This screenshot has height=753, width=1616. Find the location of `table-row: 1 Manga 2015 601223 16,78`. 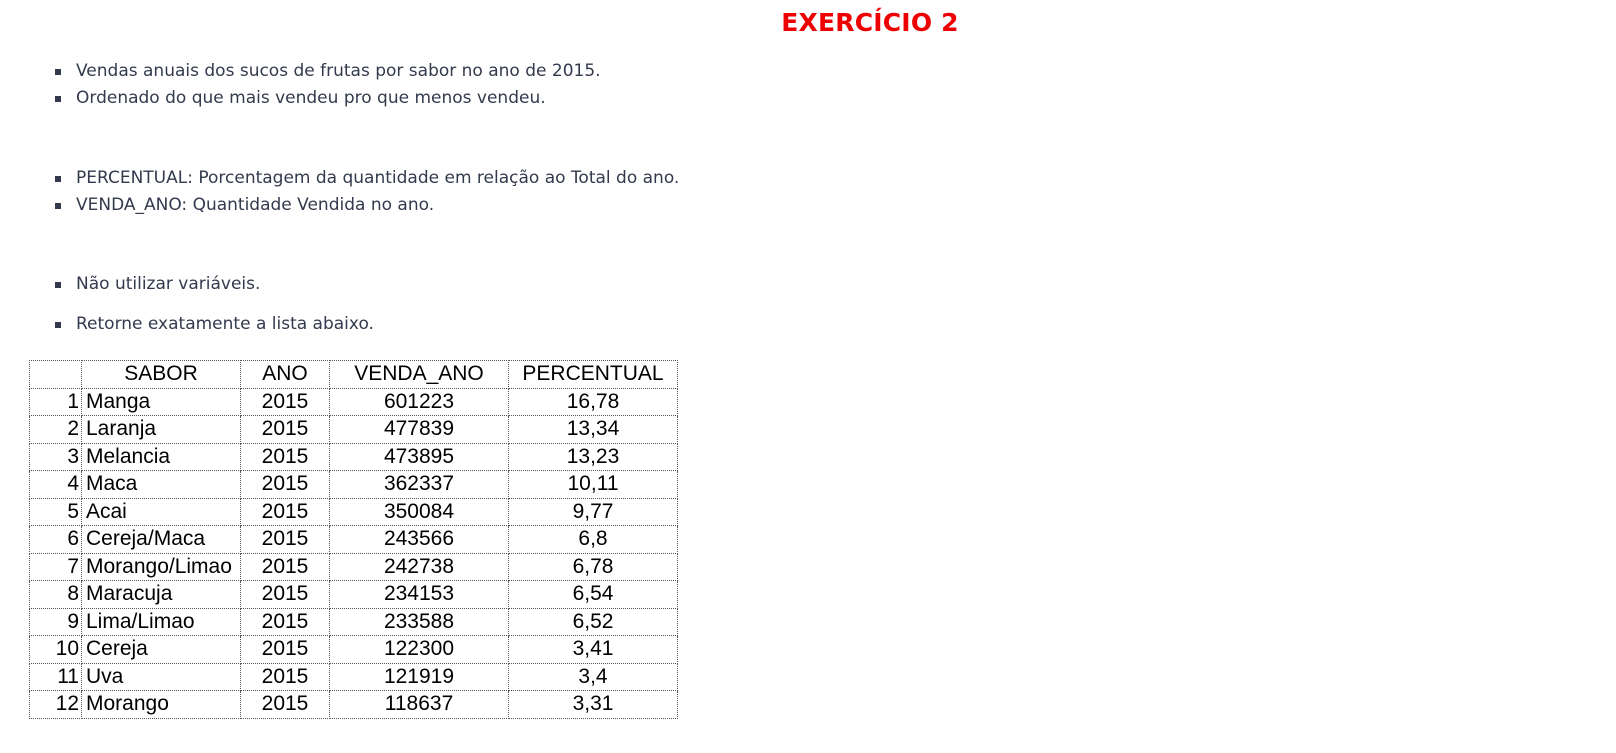

table-row: 1 Manga 2015 601223 16,78 is located at coordinates (353, 401).